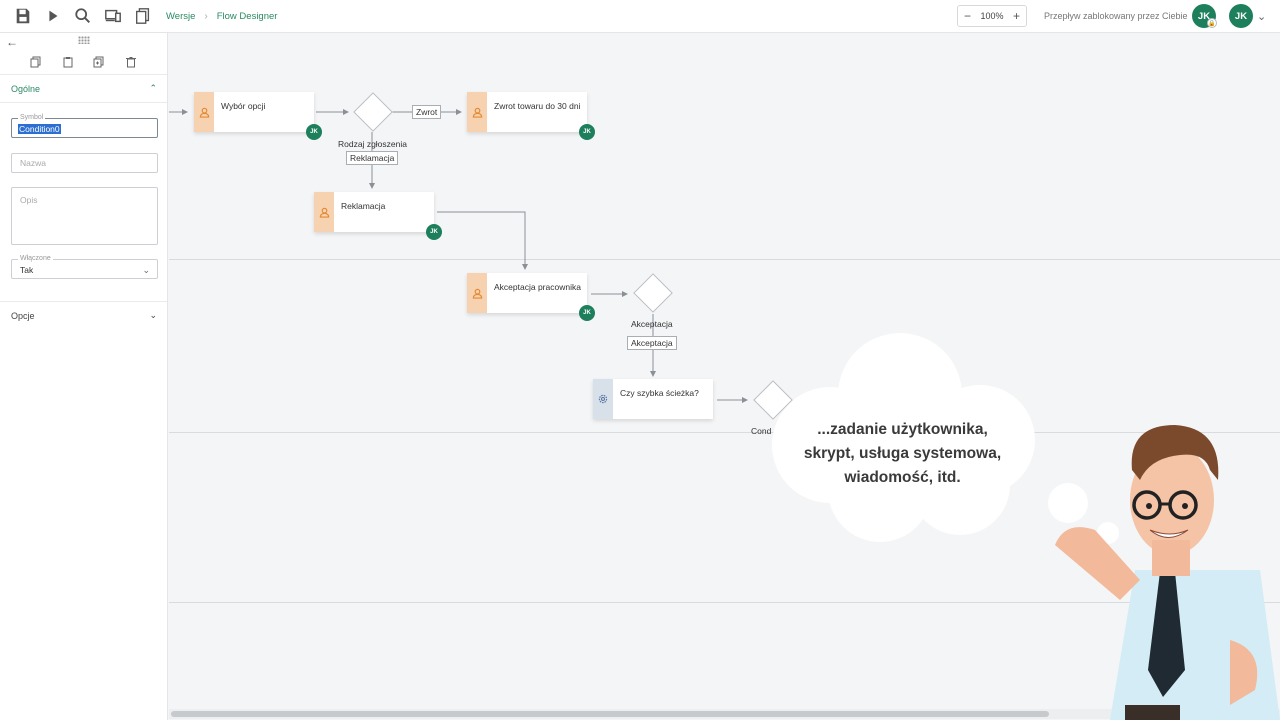 Image resolution: width=1280 pixels, height=720 pixels. I want to click on edge-label-akceptacja: Akceptacja, so click(652, 343).